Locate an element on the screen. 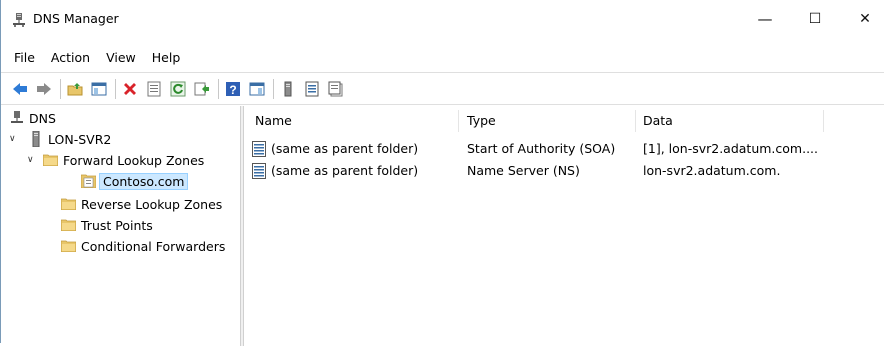 This screenshot has height=346, width=884. tree-item-trust-points: Trust Points is located at coordinates (107, 225).